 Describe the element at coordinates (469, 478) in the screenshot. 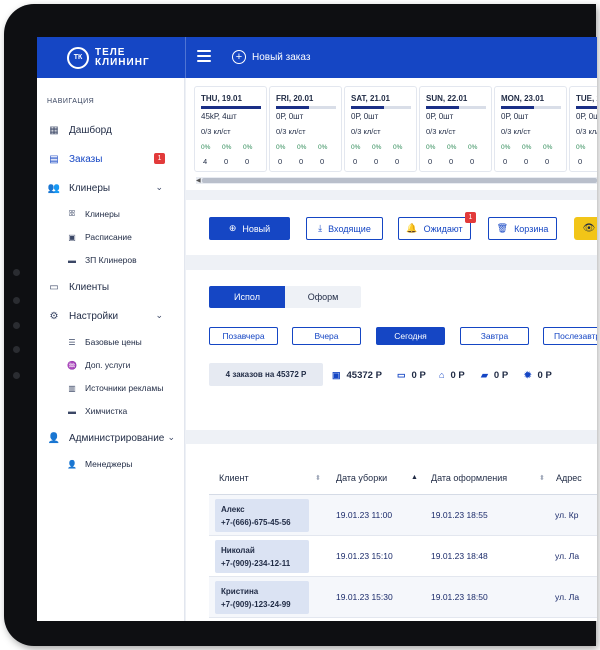

I see `column-header-created-date: Дата оформления` at that location.